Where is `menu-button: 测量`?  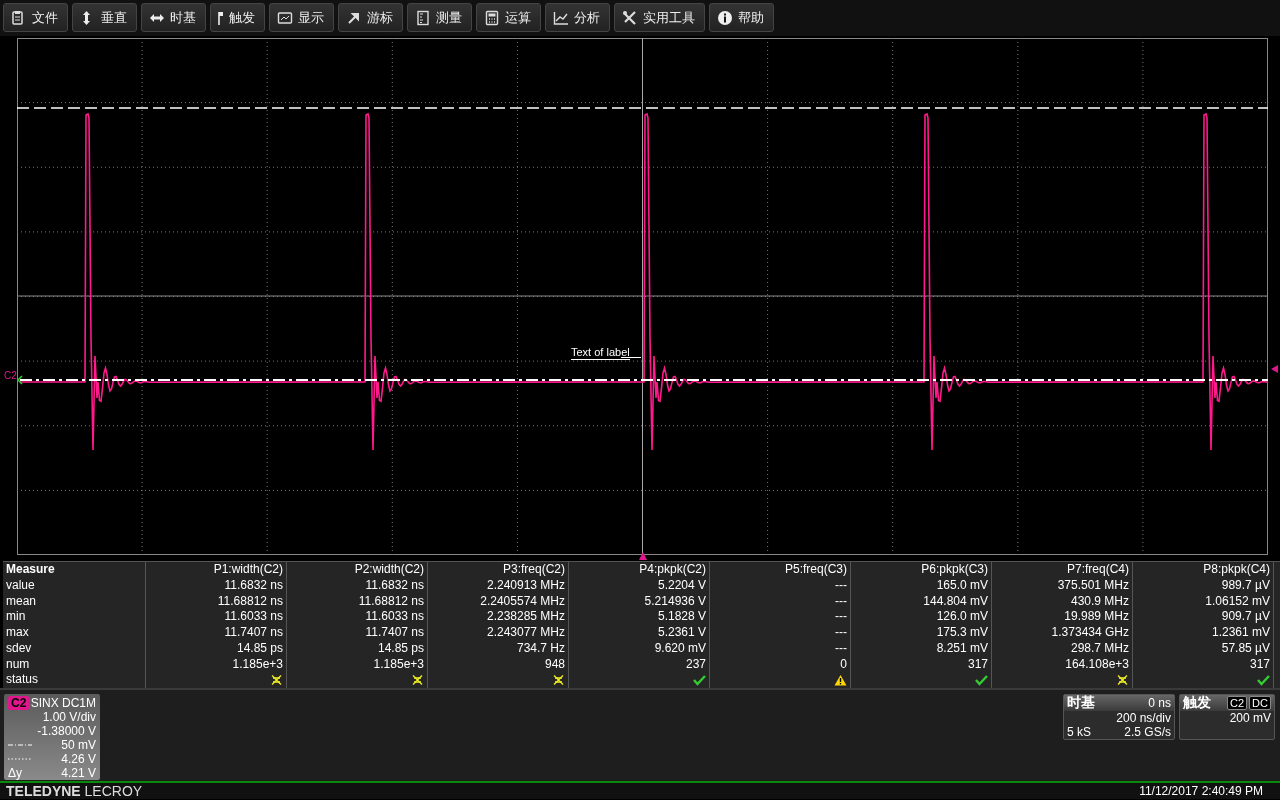 menu-button: 测量 is located at coordinates (439, 17).